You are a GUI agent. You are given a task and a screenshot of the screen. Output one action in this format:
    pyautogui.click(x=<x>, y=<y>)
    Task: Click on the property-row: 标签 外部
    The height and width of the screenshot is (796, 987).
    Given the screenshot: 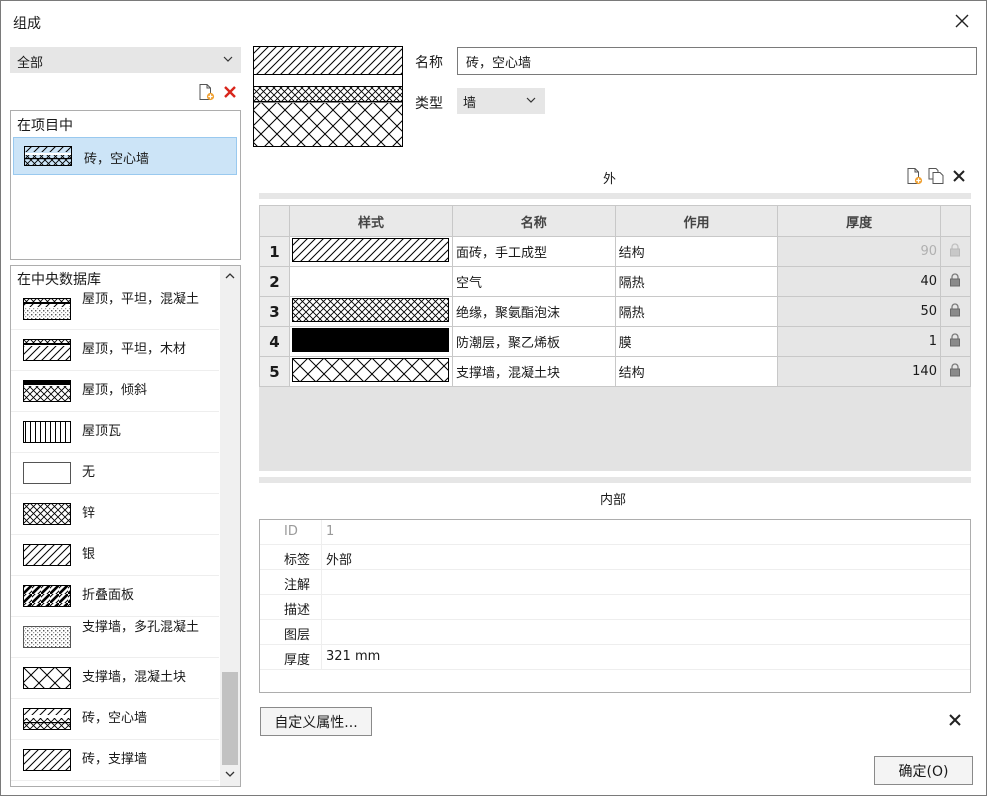 What is the action you would take?
    pyautogui.click(x=615, y=557)
    